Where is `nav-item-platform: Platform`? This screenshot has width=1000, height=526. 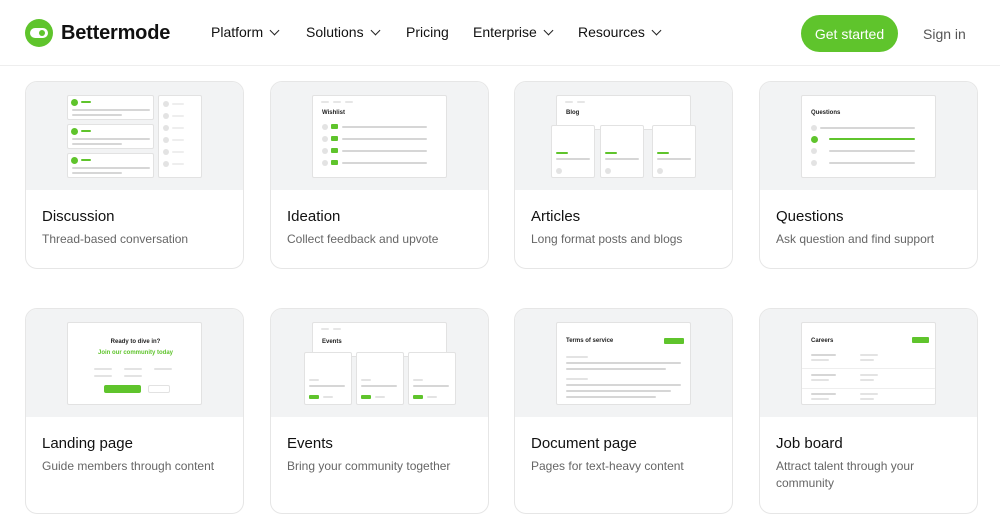 nav-item-platform: Platform is located at coordinates (245, 32).